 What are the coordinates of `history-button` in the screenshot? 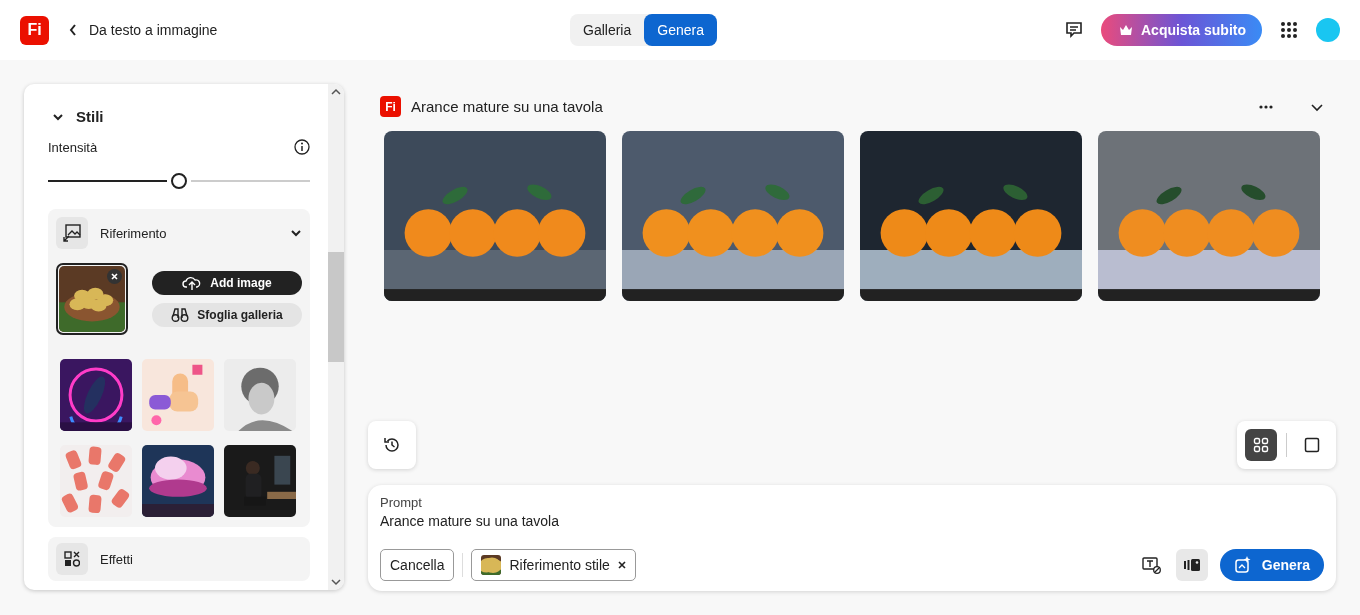 It's located at (392, 445).